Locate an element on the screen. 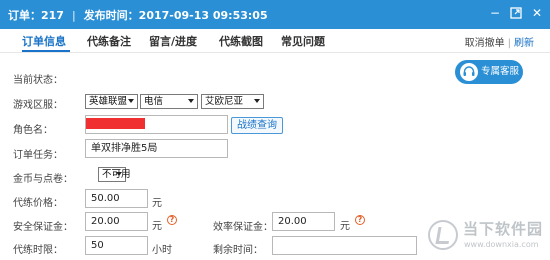 Image resolution: width=550 pixels, height=260 pixels. window-title: 订单：217 | 发布时间：2017-09-13 09:53:05 is located at coordinates (138, 15).